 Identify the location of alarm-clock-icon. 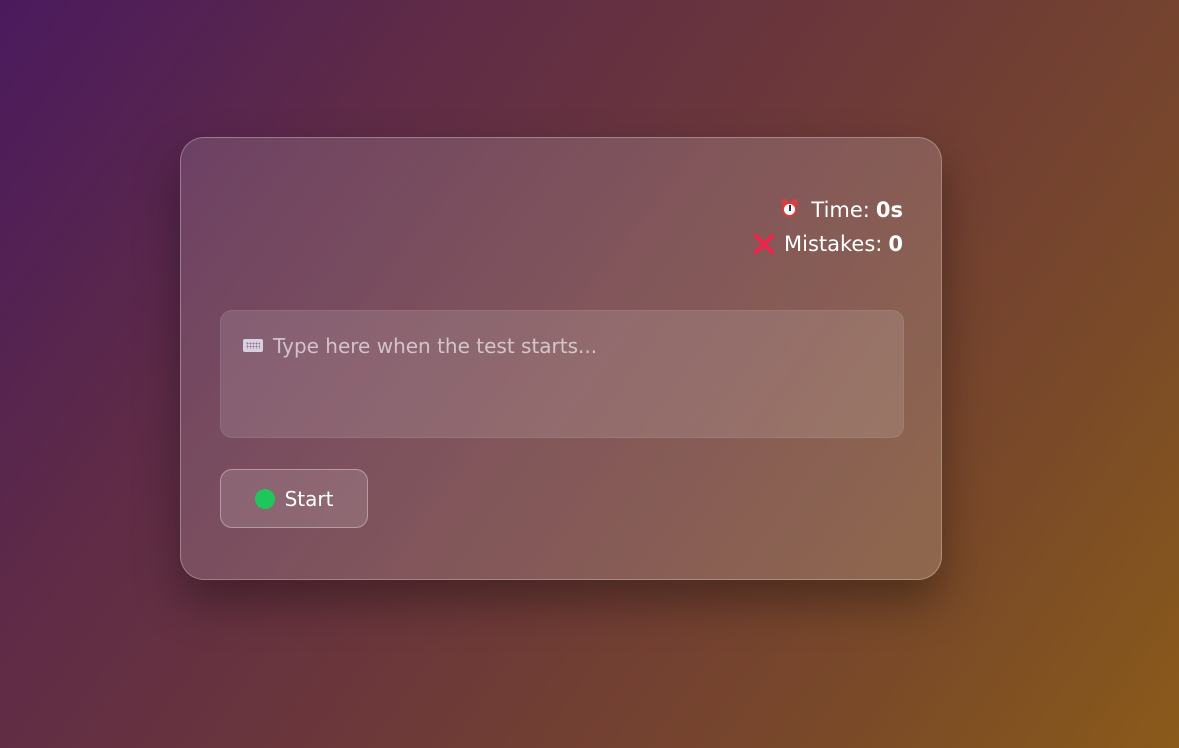
(791, 209).